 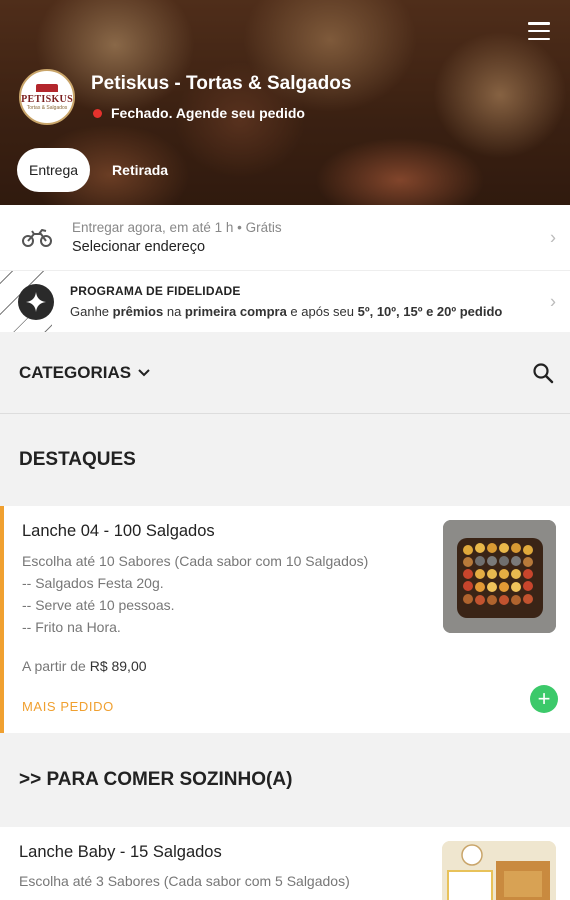 What do you see at coordinates (97, 113) in the screenshot?
I see `closed-status-dot` at bounding box center [97, 113].